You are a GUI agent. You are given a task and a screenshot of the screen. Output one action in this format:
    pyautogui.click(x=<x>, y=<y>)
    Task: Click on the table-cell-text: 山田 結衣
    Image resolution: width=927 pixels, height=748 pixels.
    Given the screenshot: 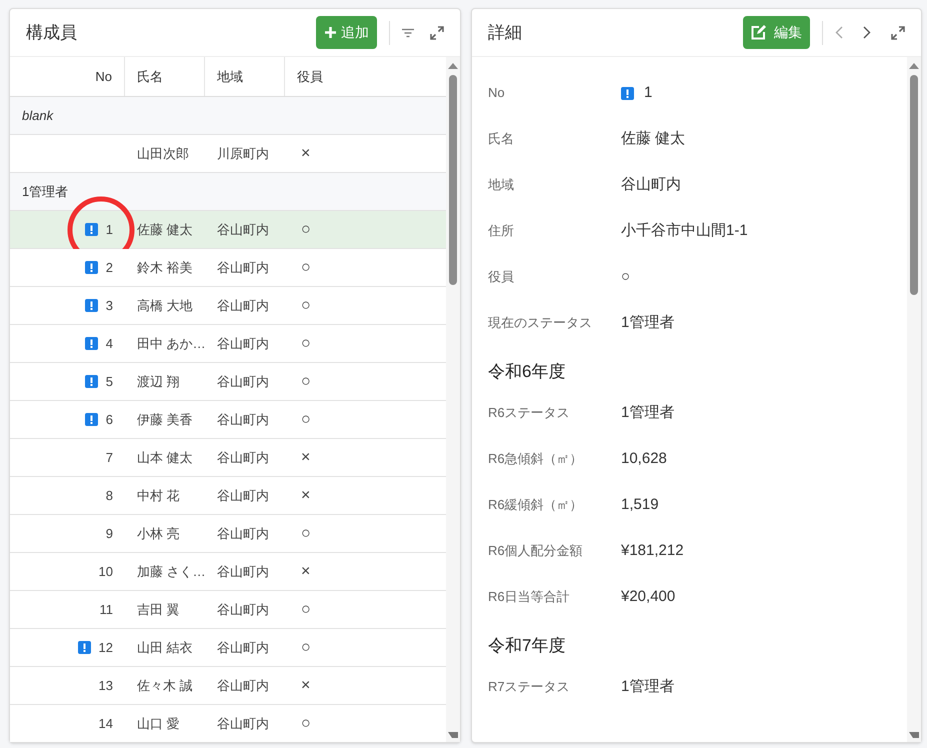 What is the action you would take?
    pyautogui.click(x=165, y=647)
    